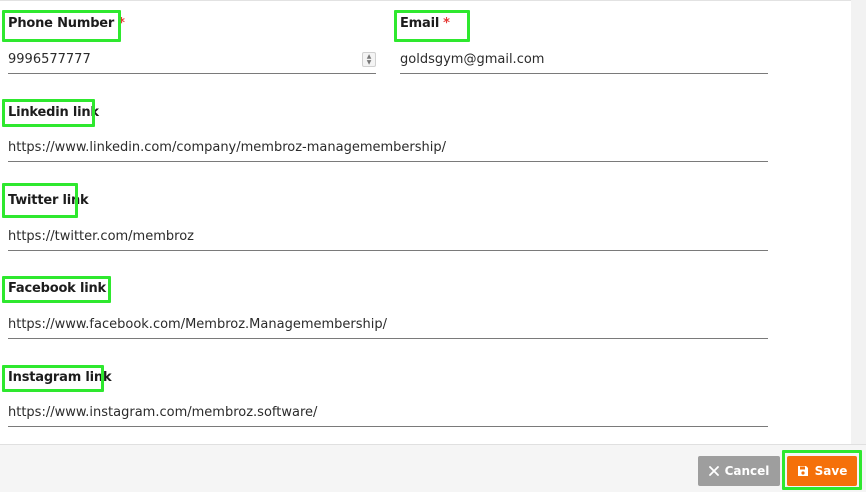  Describe the element at coordinates (584, 73) in the screenshot. I see `email-underline` at that location.